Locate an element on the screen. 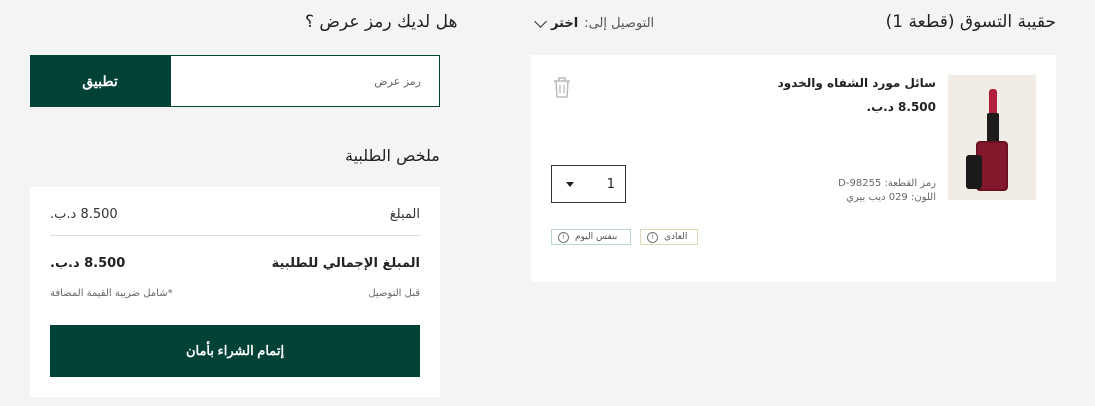  deliver-label: التوصيل إلى: is located at coordinates (619, 23).